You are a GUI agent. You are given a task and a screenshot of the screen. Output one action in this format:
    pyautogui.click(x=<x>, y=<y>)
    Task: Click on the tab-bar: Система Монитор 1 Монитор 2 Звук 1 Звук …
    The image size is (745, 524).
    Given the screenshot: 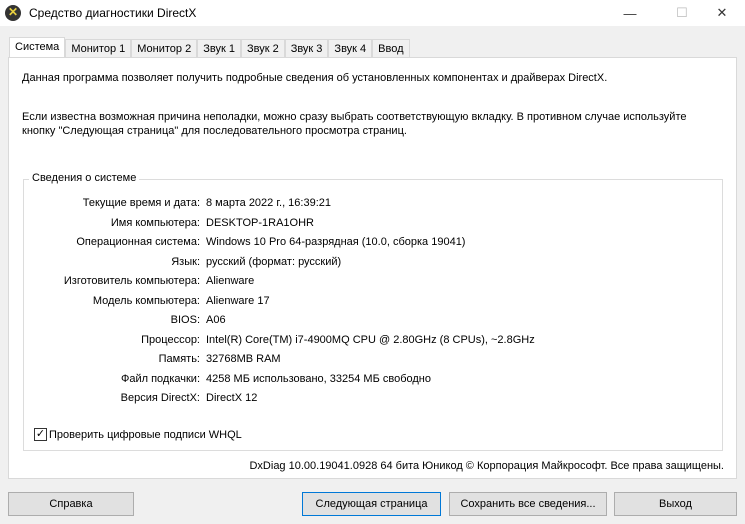 What is the action you would take?
    pyautogui.click(x=209, y=47)
    